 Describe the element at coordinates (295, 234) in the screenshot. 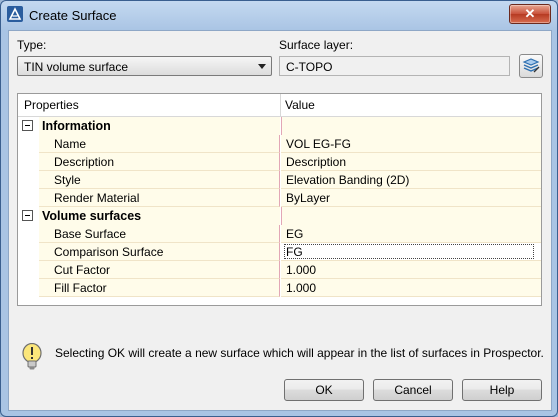

I see `property-value: EG` at that location.